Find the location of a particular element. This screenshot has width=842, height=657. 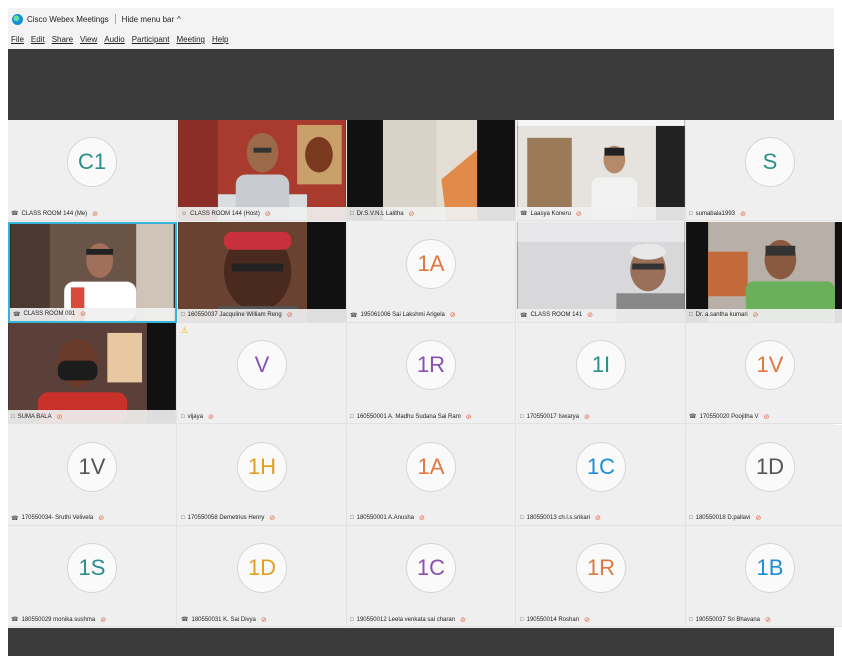

participant-tile: ☎ CLASS ROOM 141 ⊘ is located at coordinates (601, 272).